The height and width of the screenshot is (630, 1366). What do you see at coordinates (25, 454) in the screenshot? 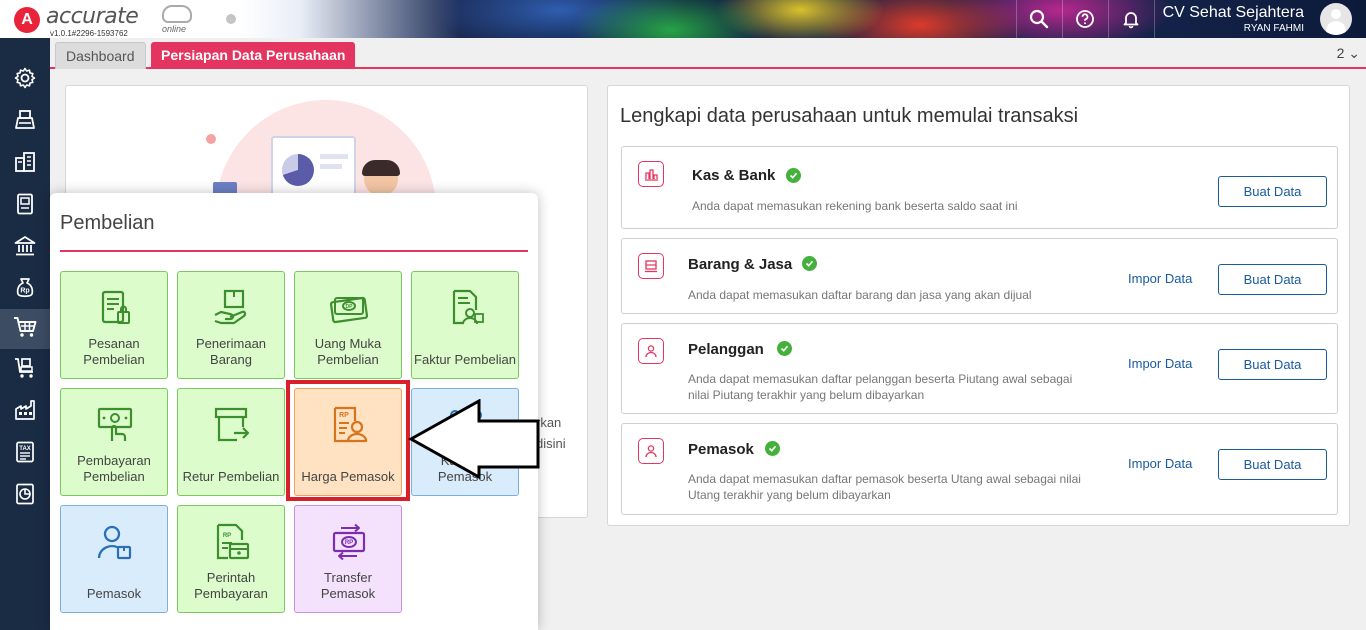
I see `sidebar-item-tax: TAX` at bounding box center [25, 454].